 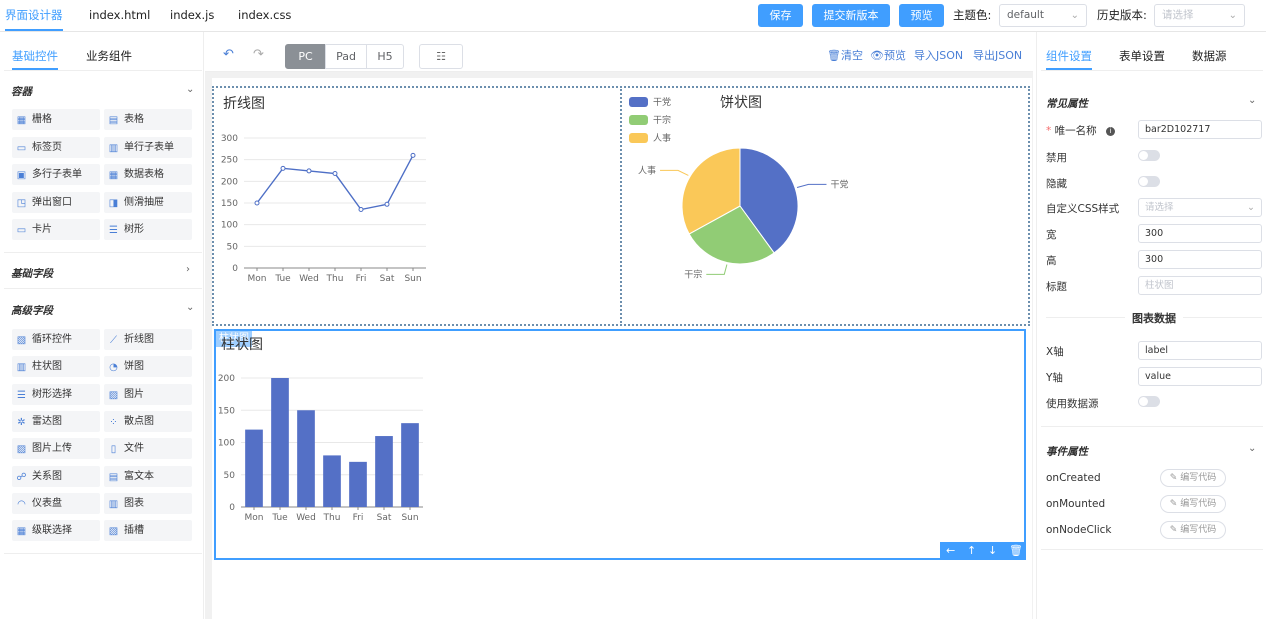 What do you see at coordinates (1200, 207) in the screenshot?
I see `custom-css-select: 请选择 ⌄` at bounding box center [1200, 207].